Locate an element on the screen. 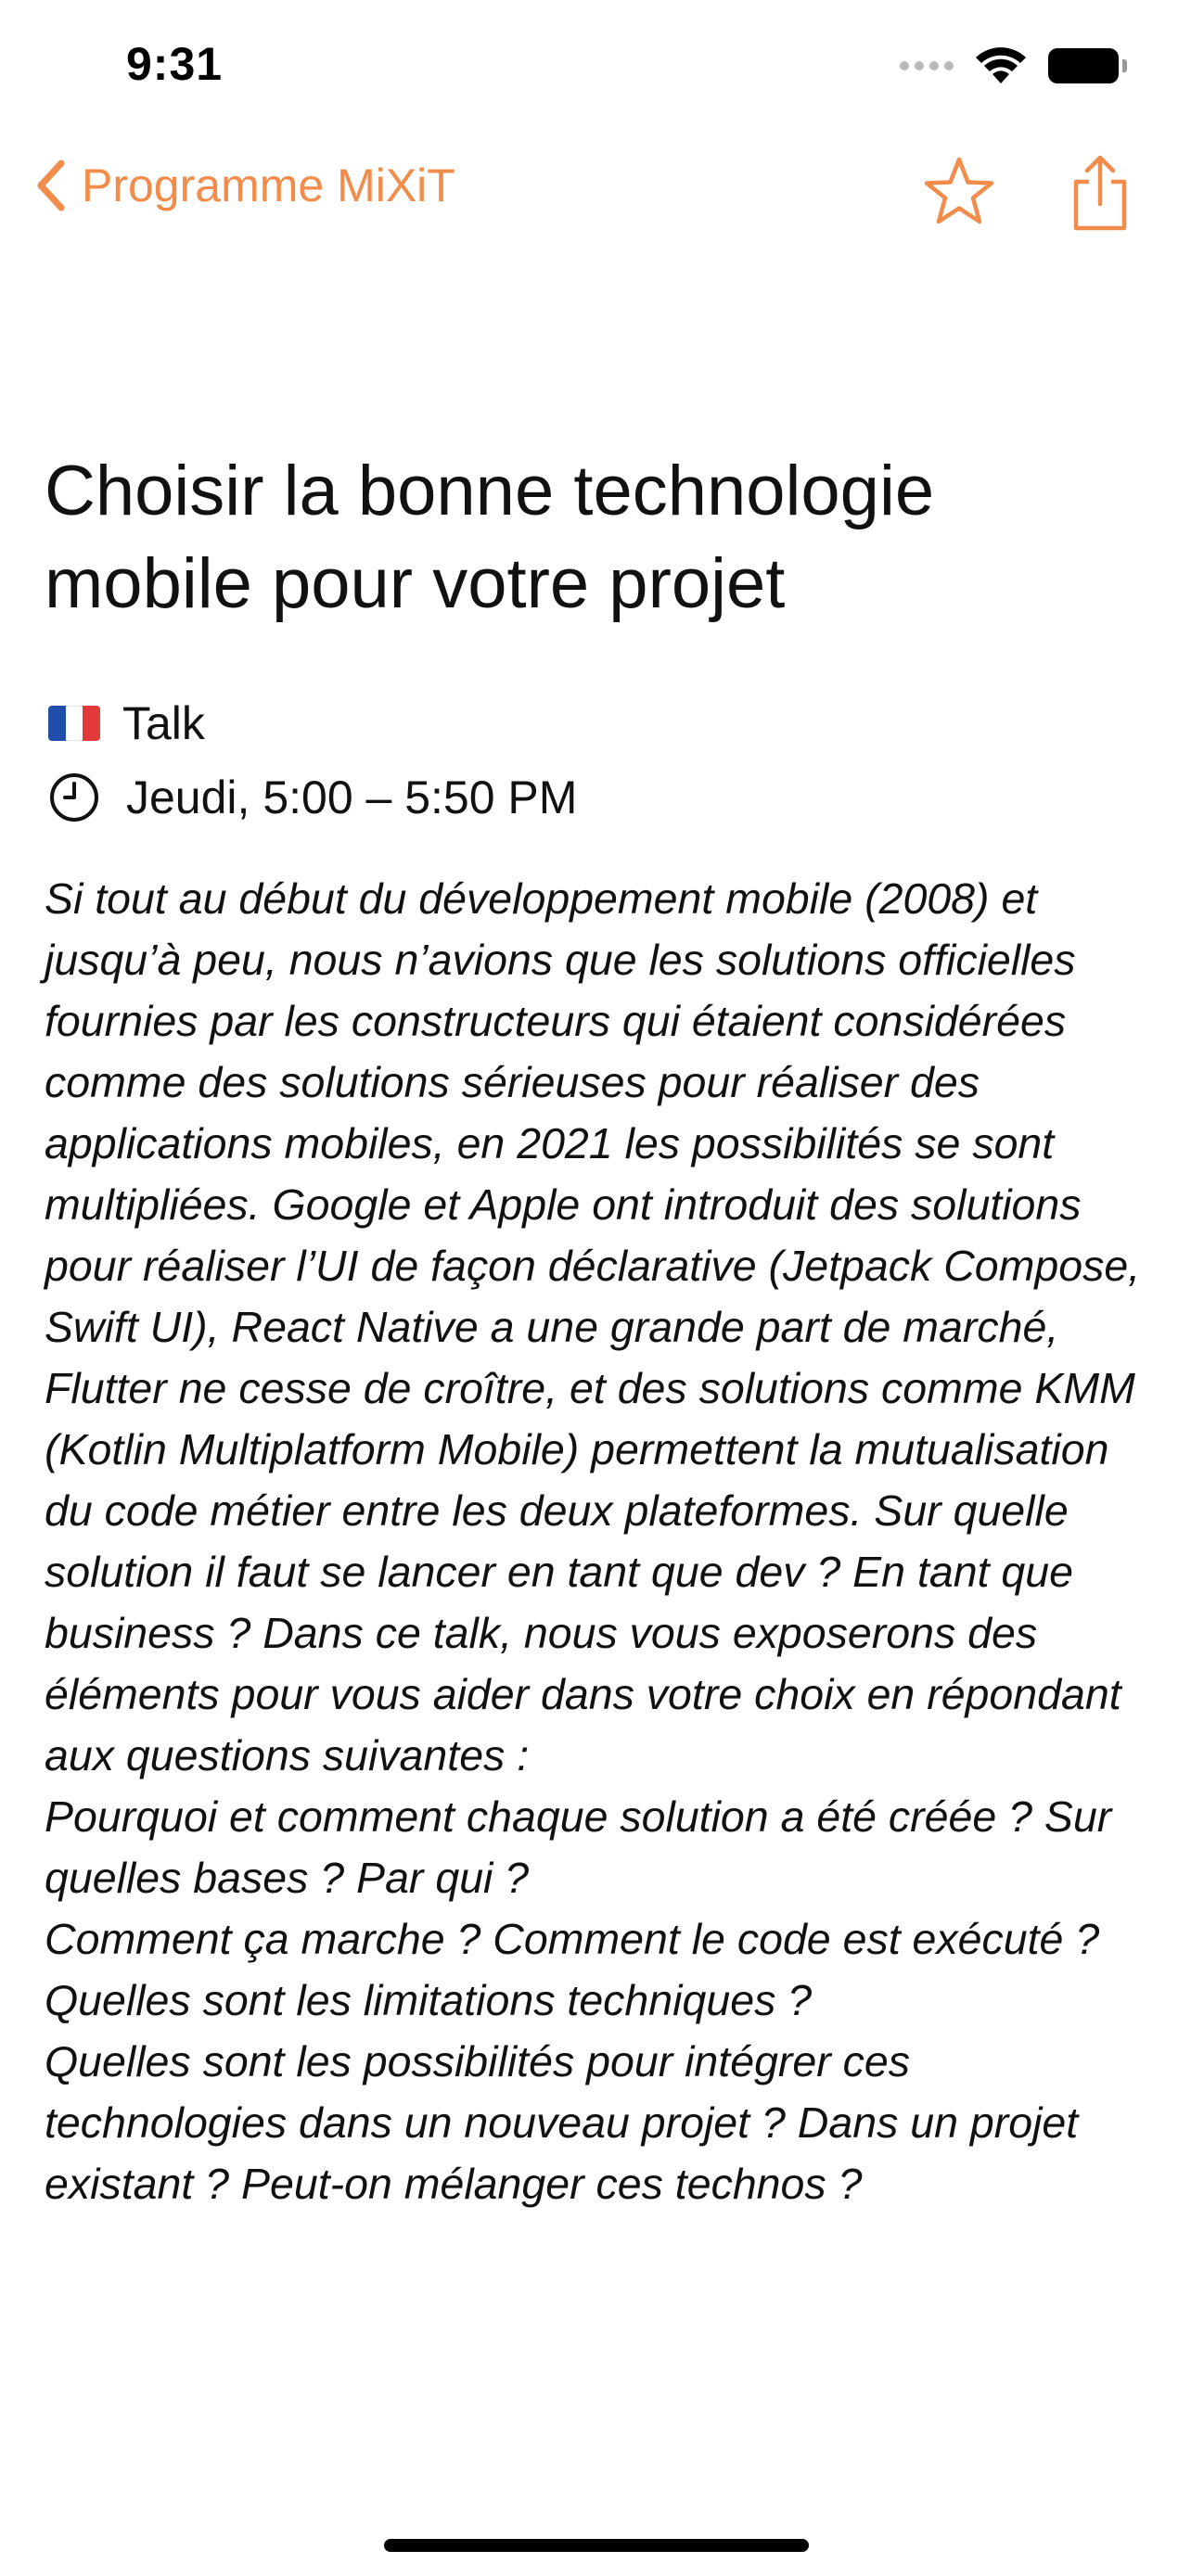 The height and width of the screenshot is (2576, 1191). home-indicator is located at coordinates (597, 2545).